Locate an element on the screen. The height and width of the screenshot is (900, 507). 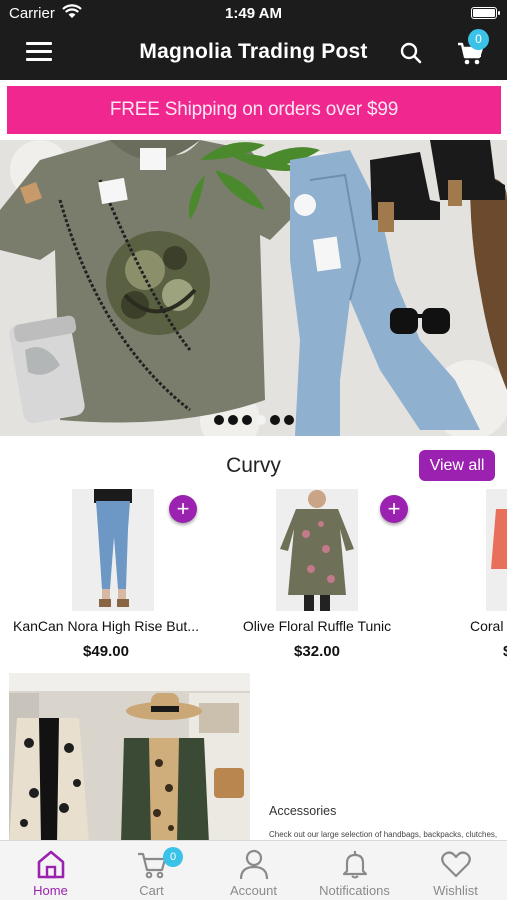
battery-icon is located at coordinates (485, 13).